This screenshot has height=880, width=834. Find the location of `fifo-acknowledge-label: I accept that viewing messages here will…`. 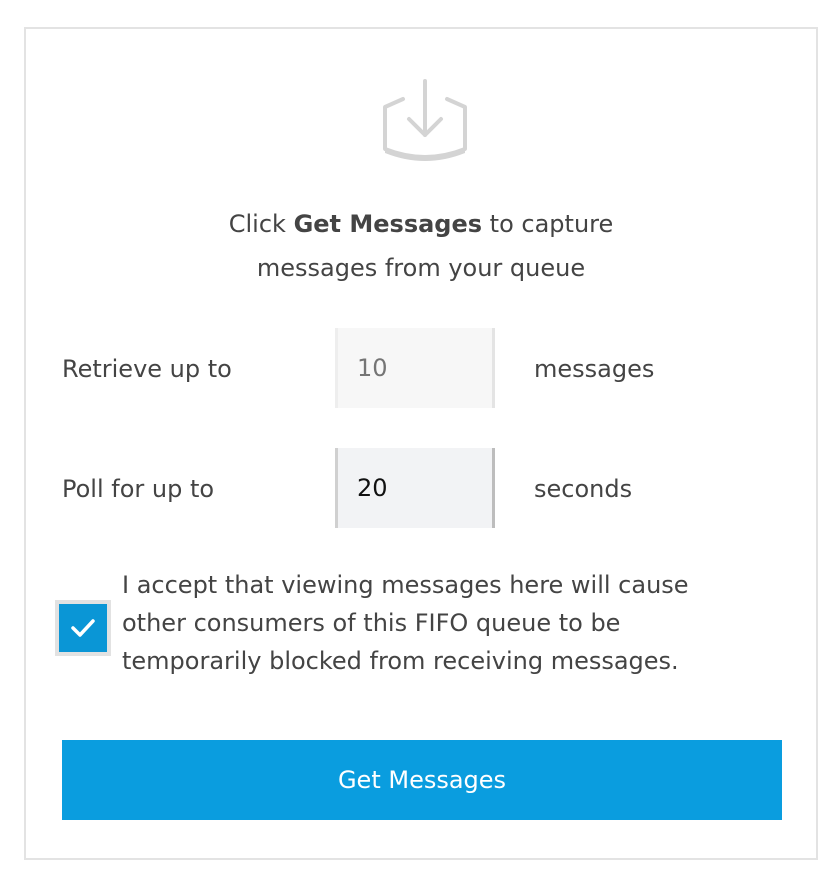

fifo-acknowledge-label: I accept that viewing messages here will… is located at coordinates (442, 623).